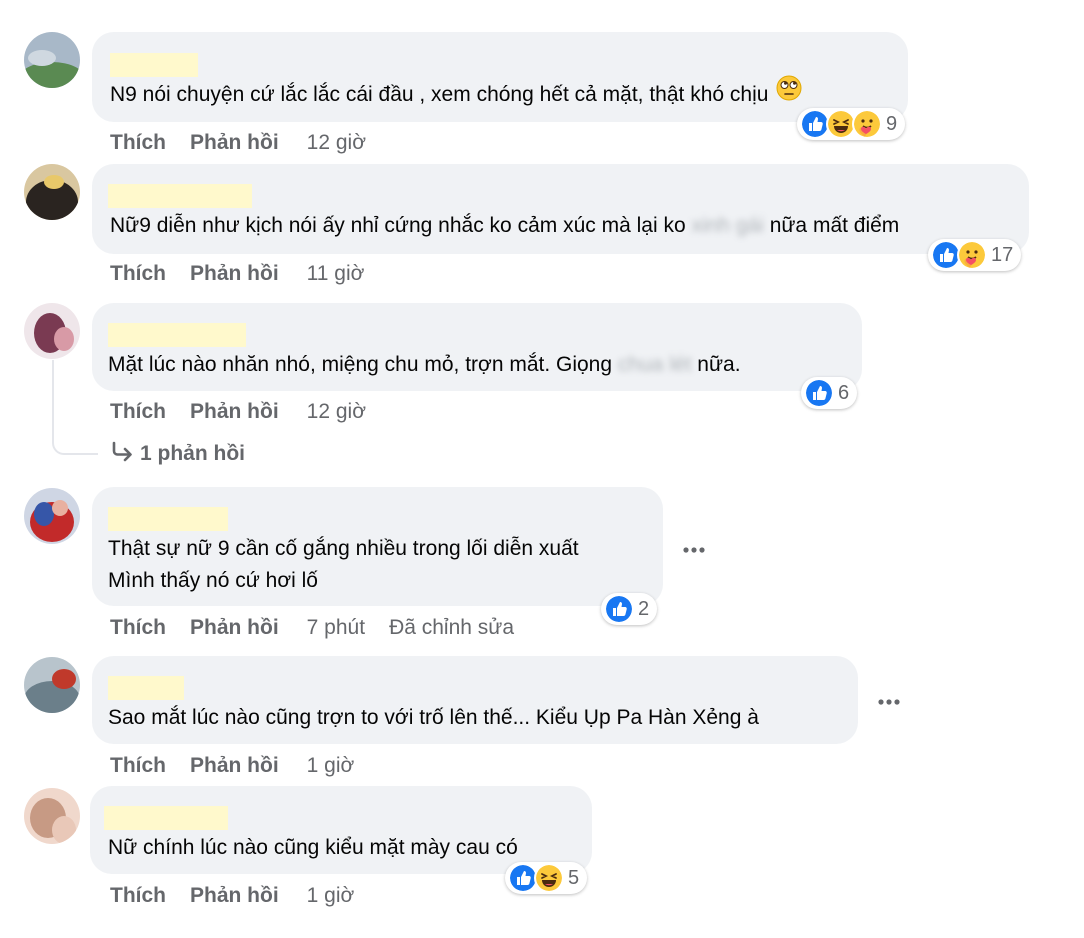  What do you see at coordinates (75, 407) in the screenshot?
I see `reply-thread-line` at bounding box center [75, 407].